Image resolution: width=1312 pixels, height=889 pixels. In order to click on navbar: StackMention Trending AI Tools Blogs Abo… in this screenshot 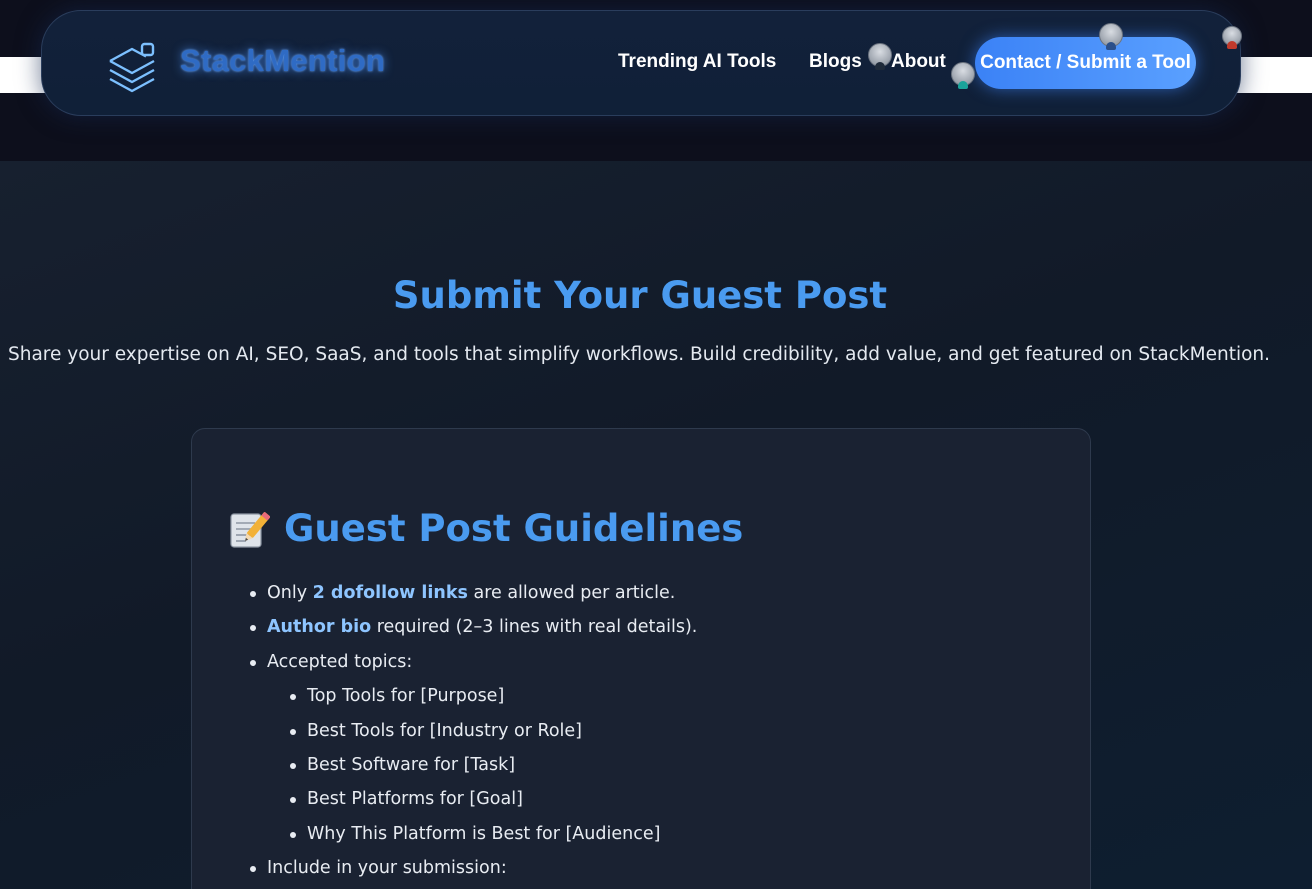, I will do `click(641, 63)`.